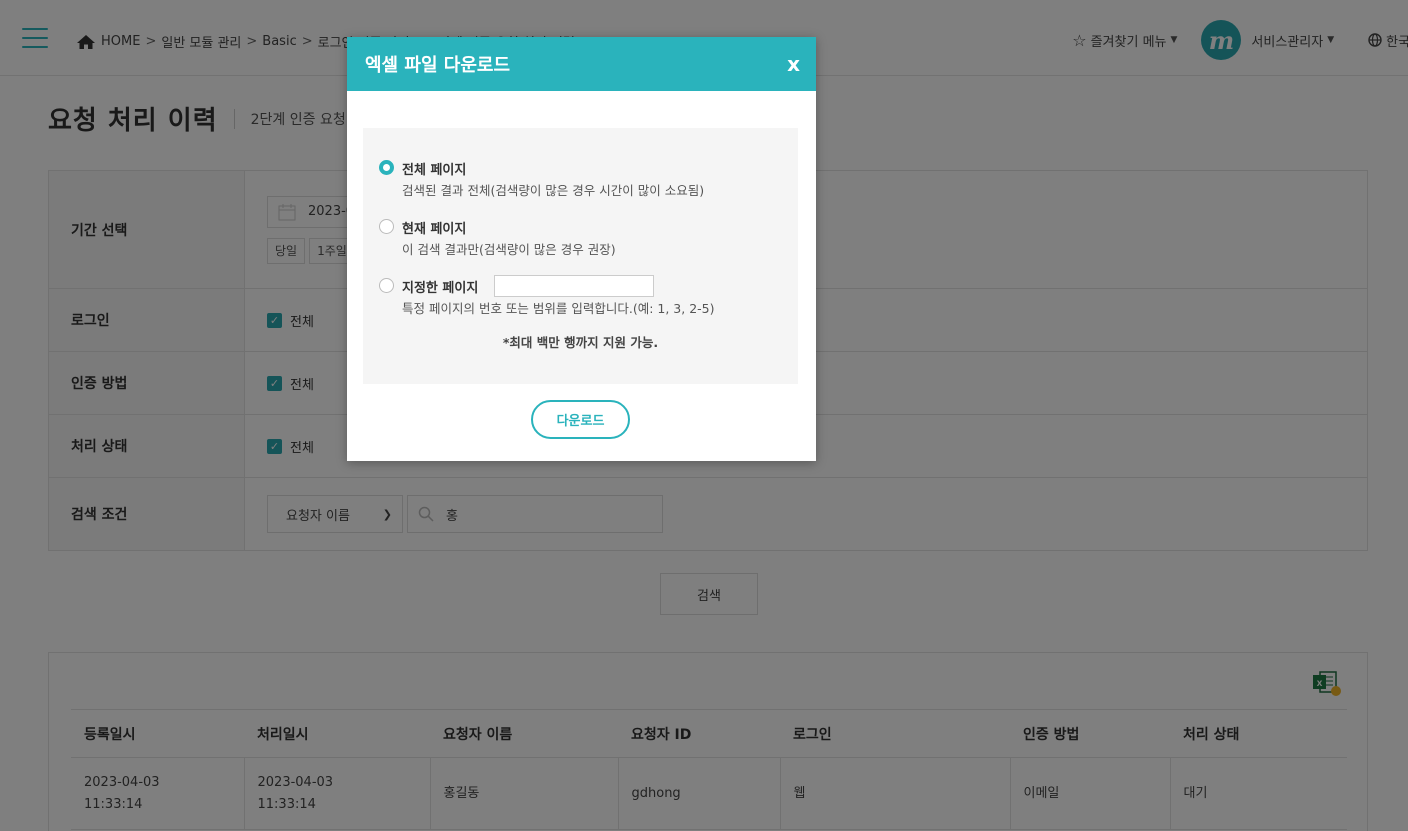  What do you see at coordinates (438, 65) in the screenshot?
I see `dialog-title: 엑셀 파일 다운로드` at bounding box center [438, 65].